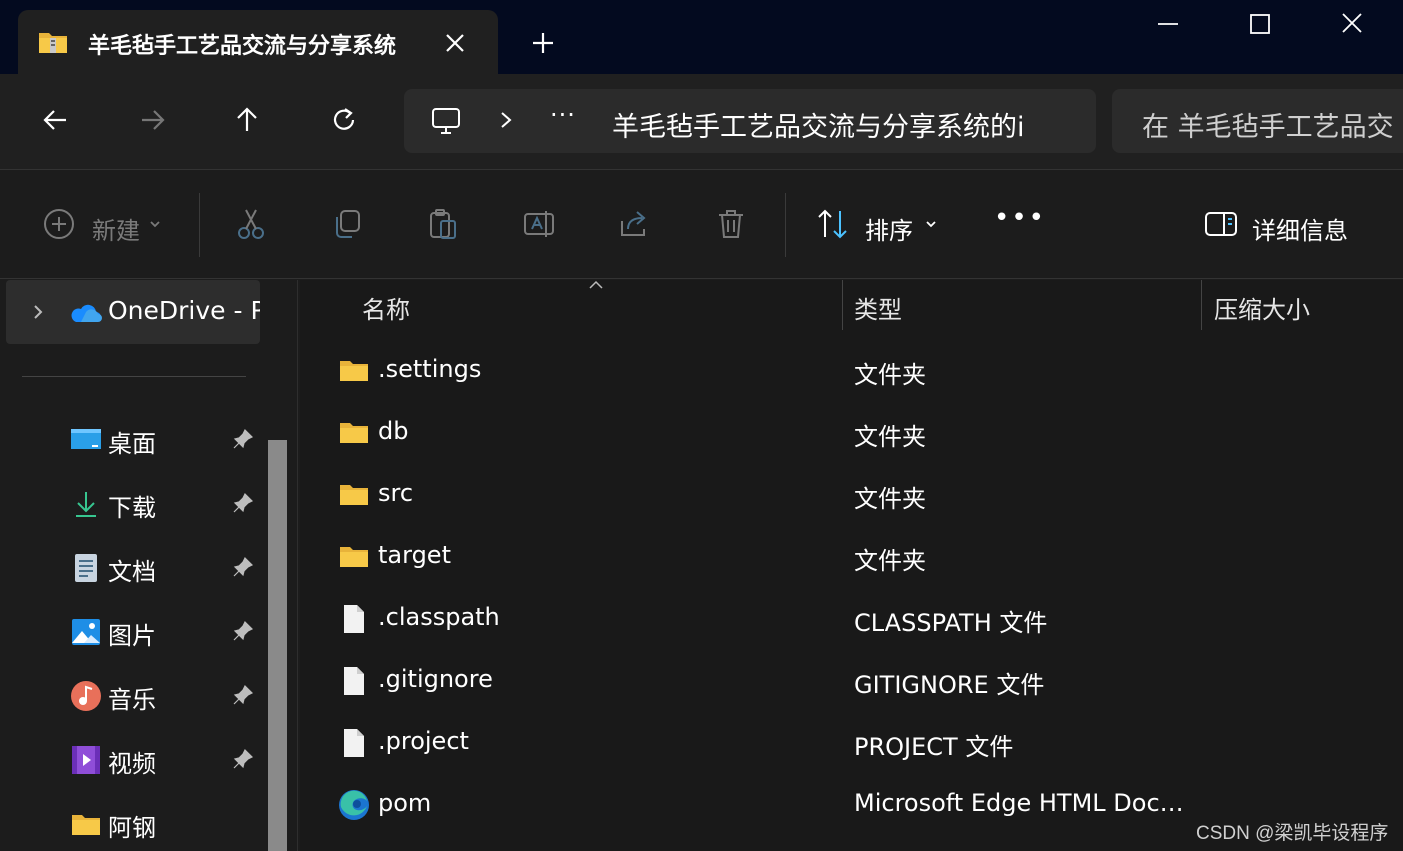  What do you see at coordinates (443, 224) in the screenshot?
I see `paste-icon` at bounding box center [443, 224].